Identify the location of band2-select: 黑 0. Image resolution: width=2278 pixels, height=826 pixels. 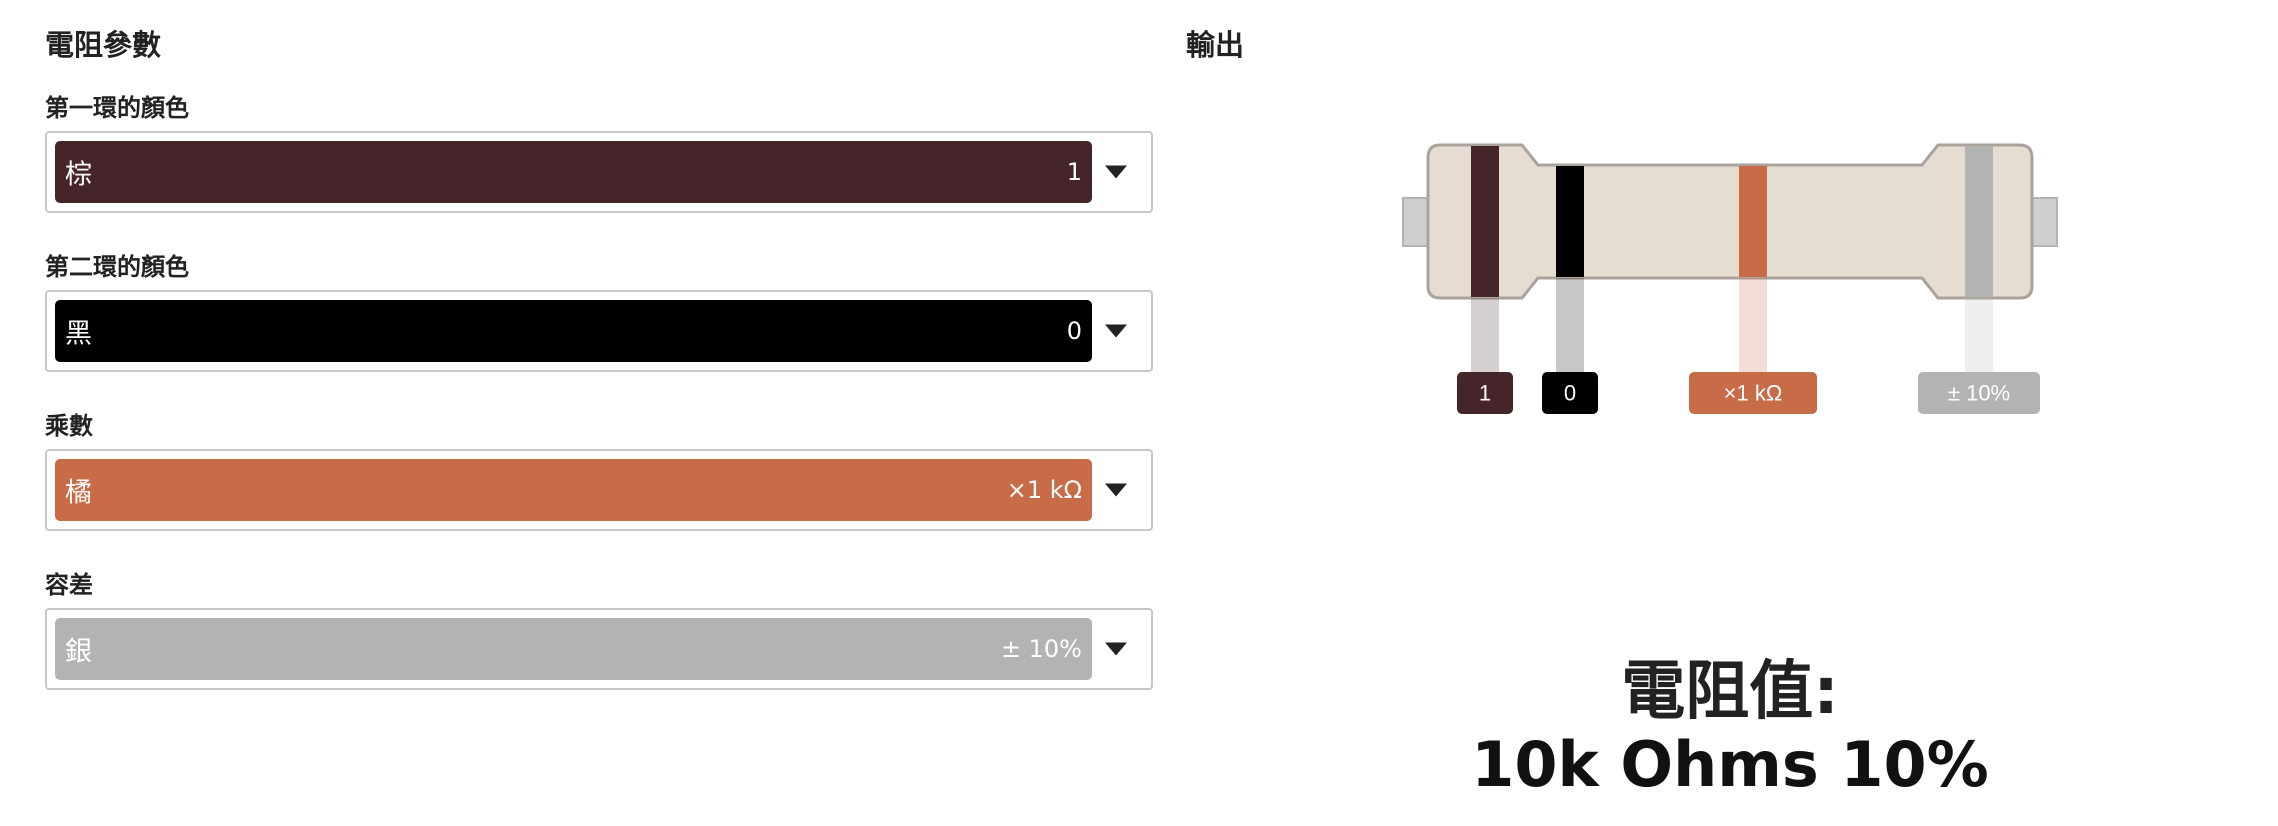
(599, 331).